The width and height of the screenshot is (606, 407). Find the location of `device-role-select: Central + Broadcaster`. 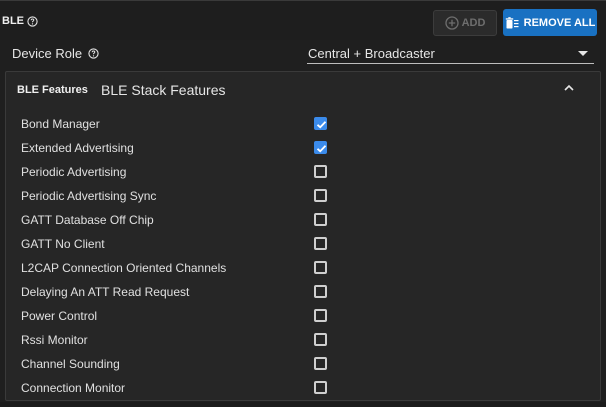

device-role-select: Central + Broadcaster is located at coordinates (450, 54).